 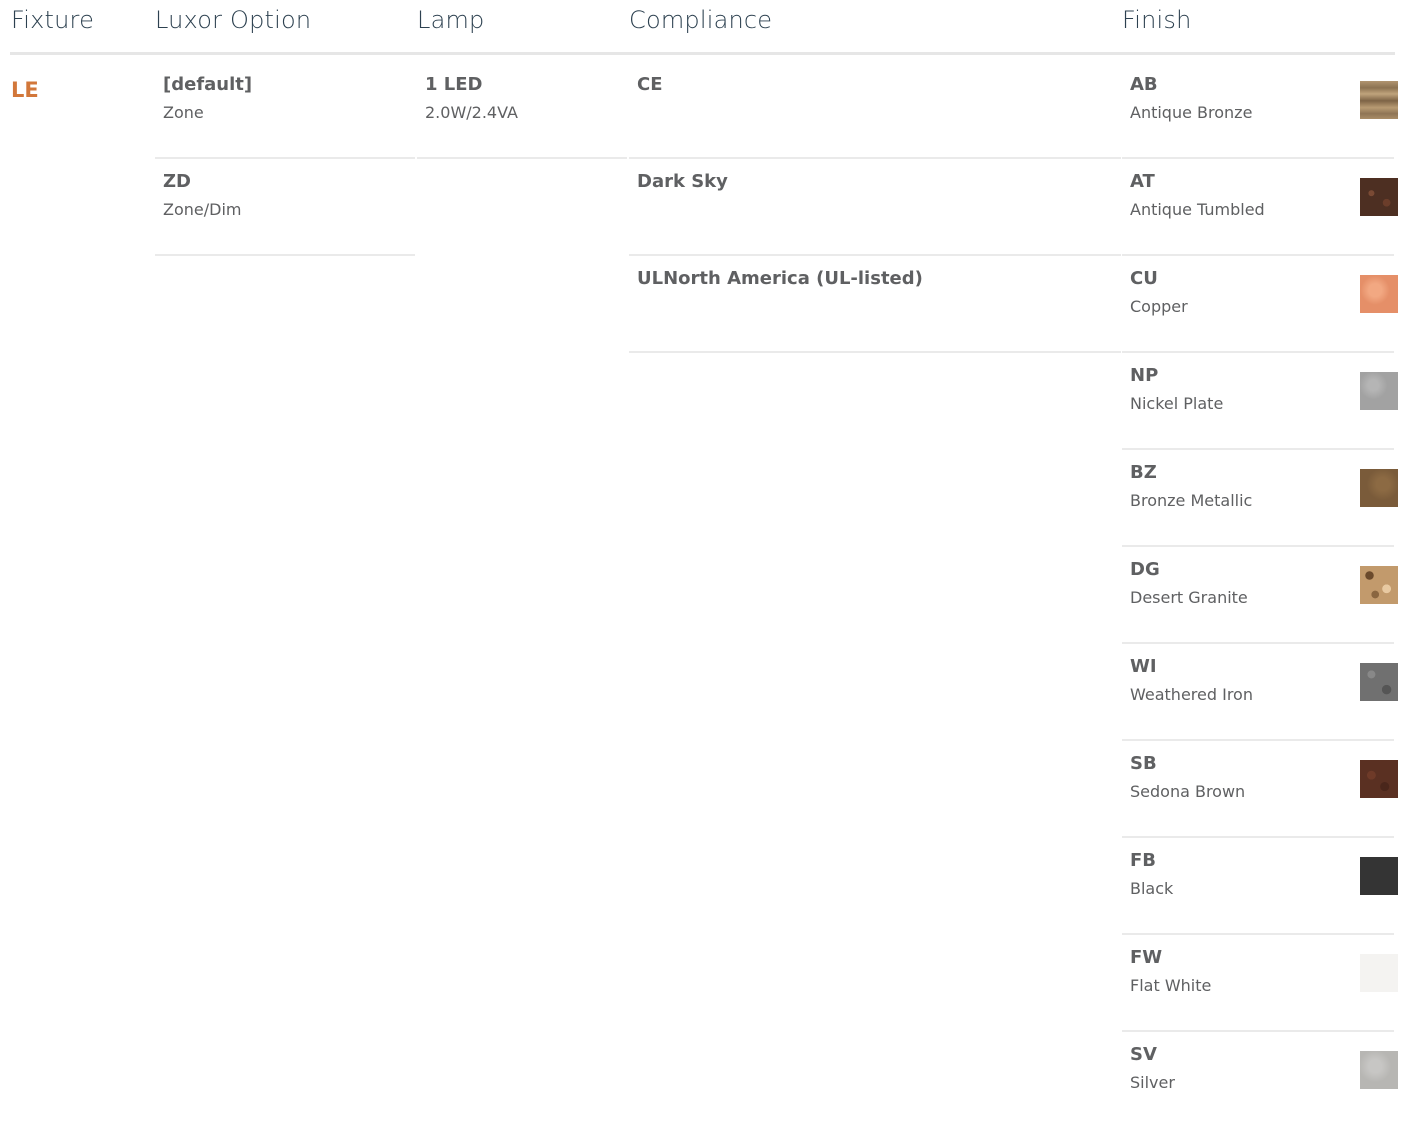 I want to click on finish-option-item: SV Silver, so click(x=1260, y=1079).